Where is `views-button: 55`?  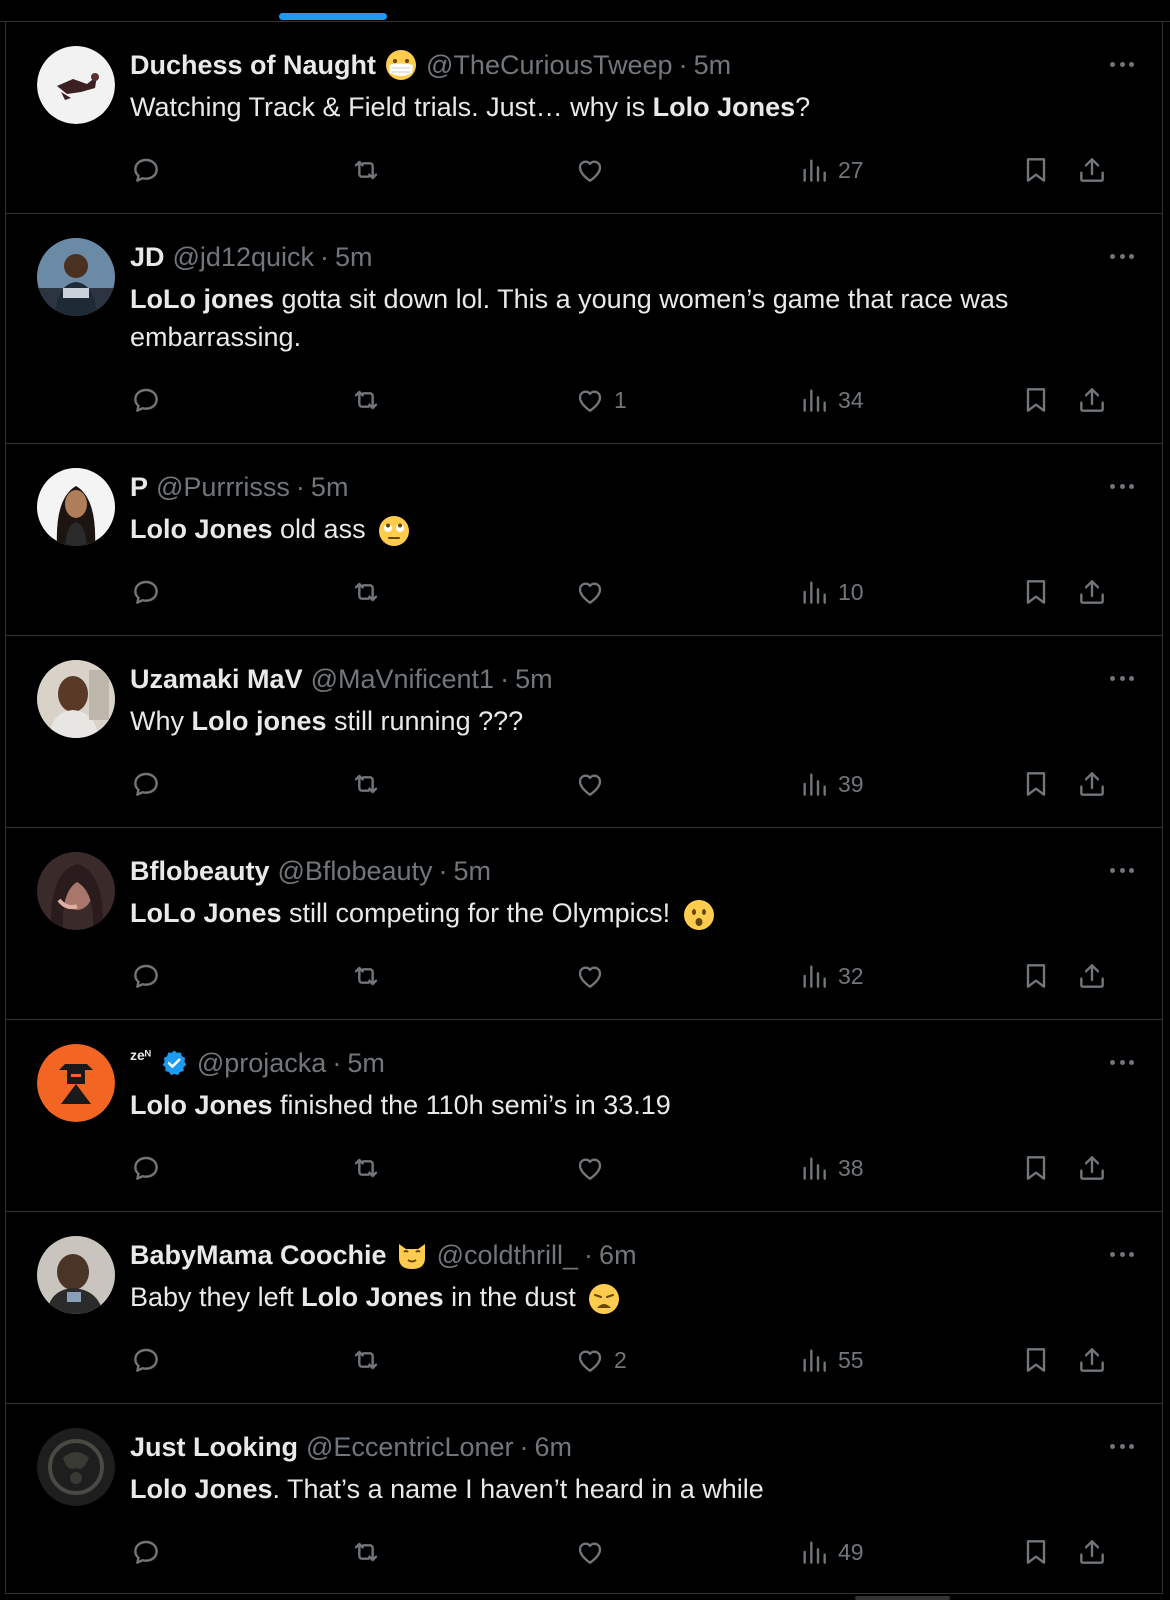
views-button: 55 is located at coordinates (831, 1360).